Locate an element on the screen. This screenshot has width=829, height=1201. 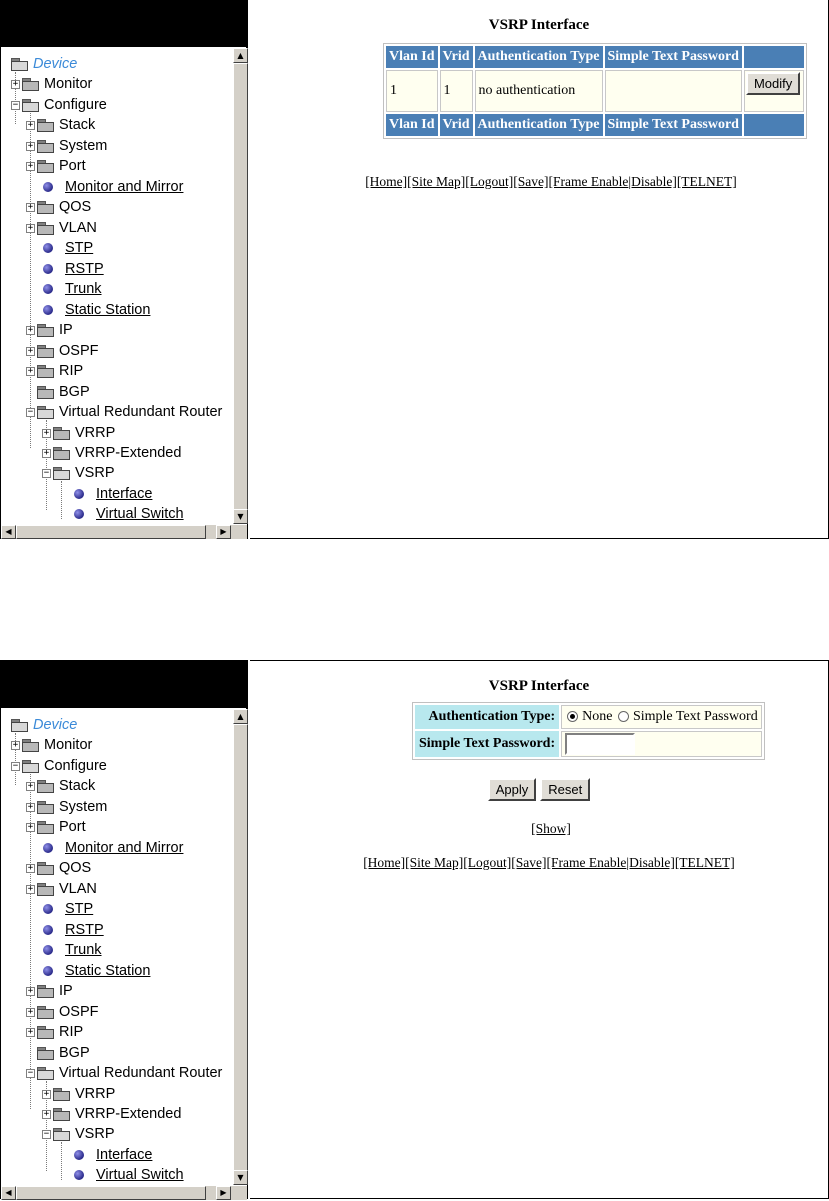
tree-item-virtual-switch: Virtual Switch is located at coordinates (120, 1175).